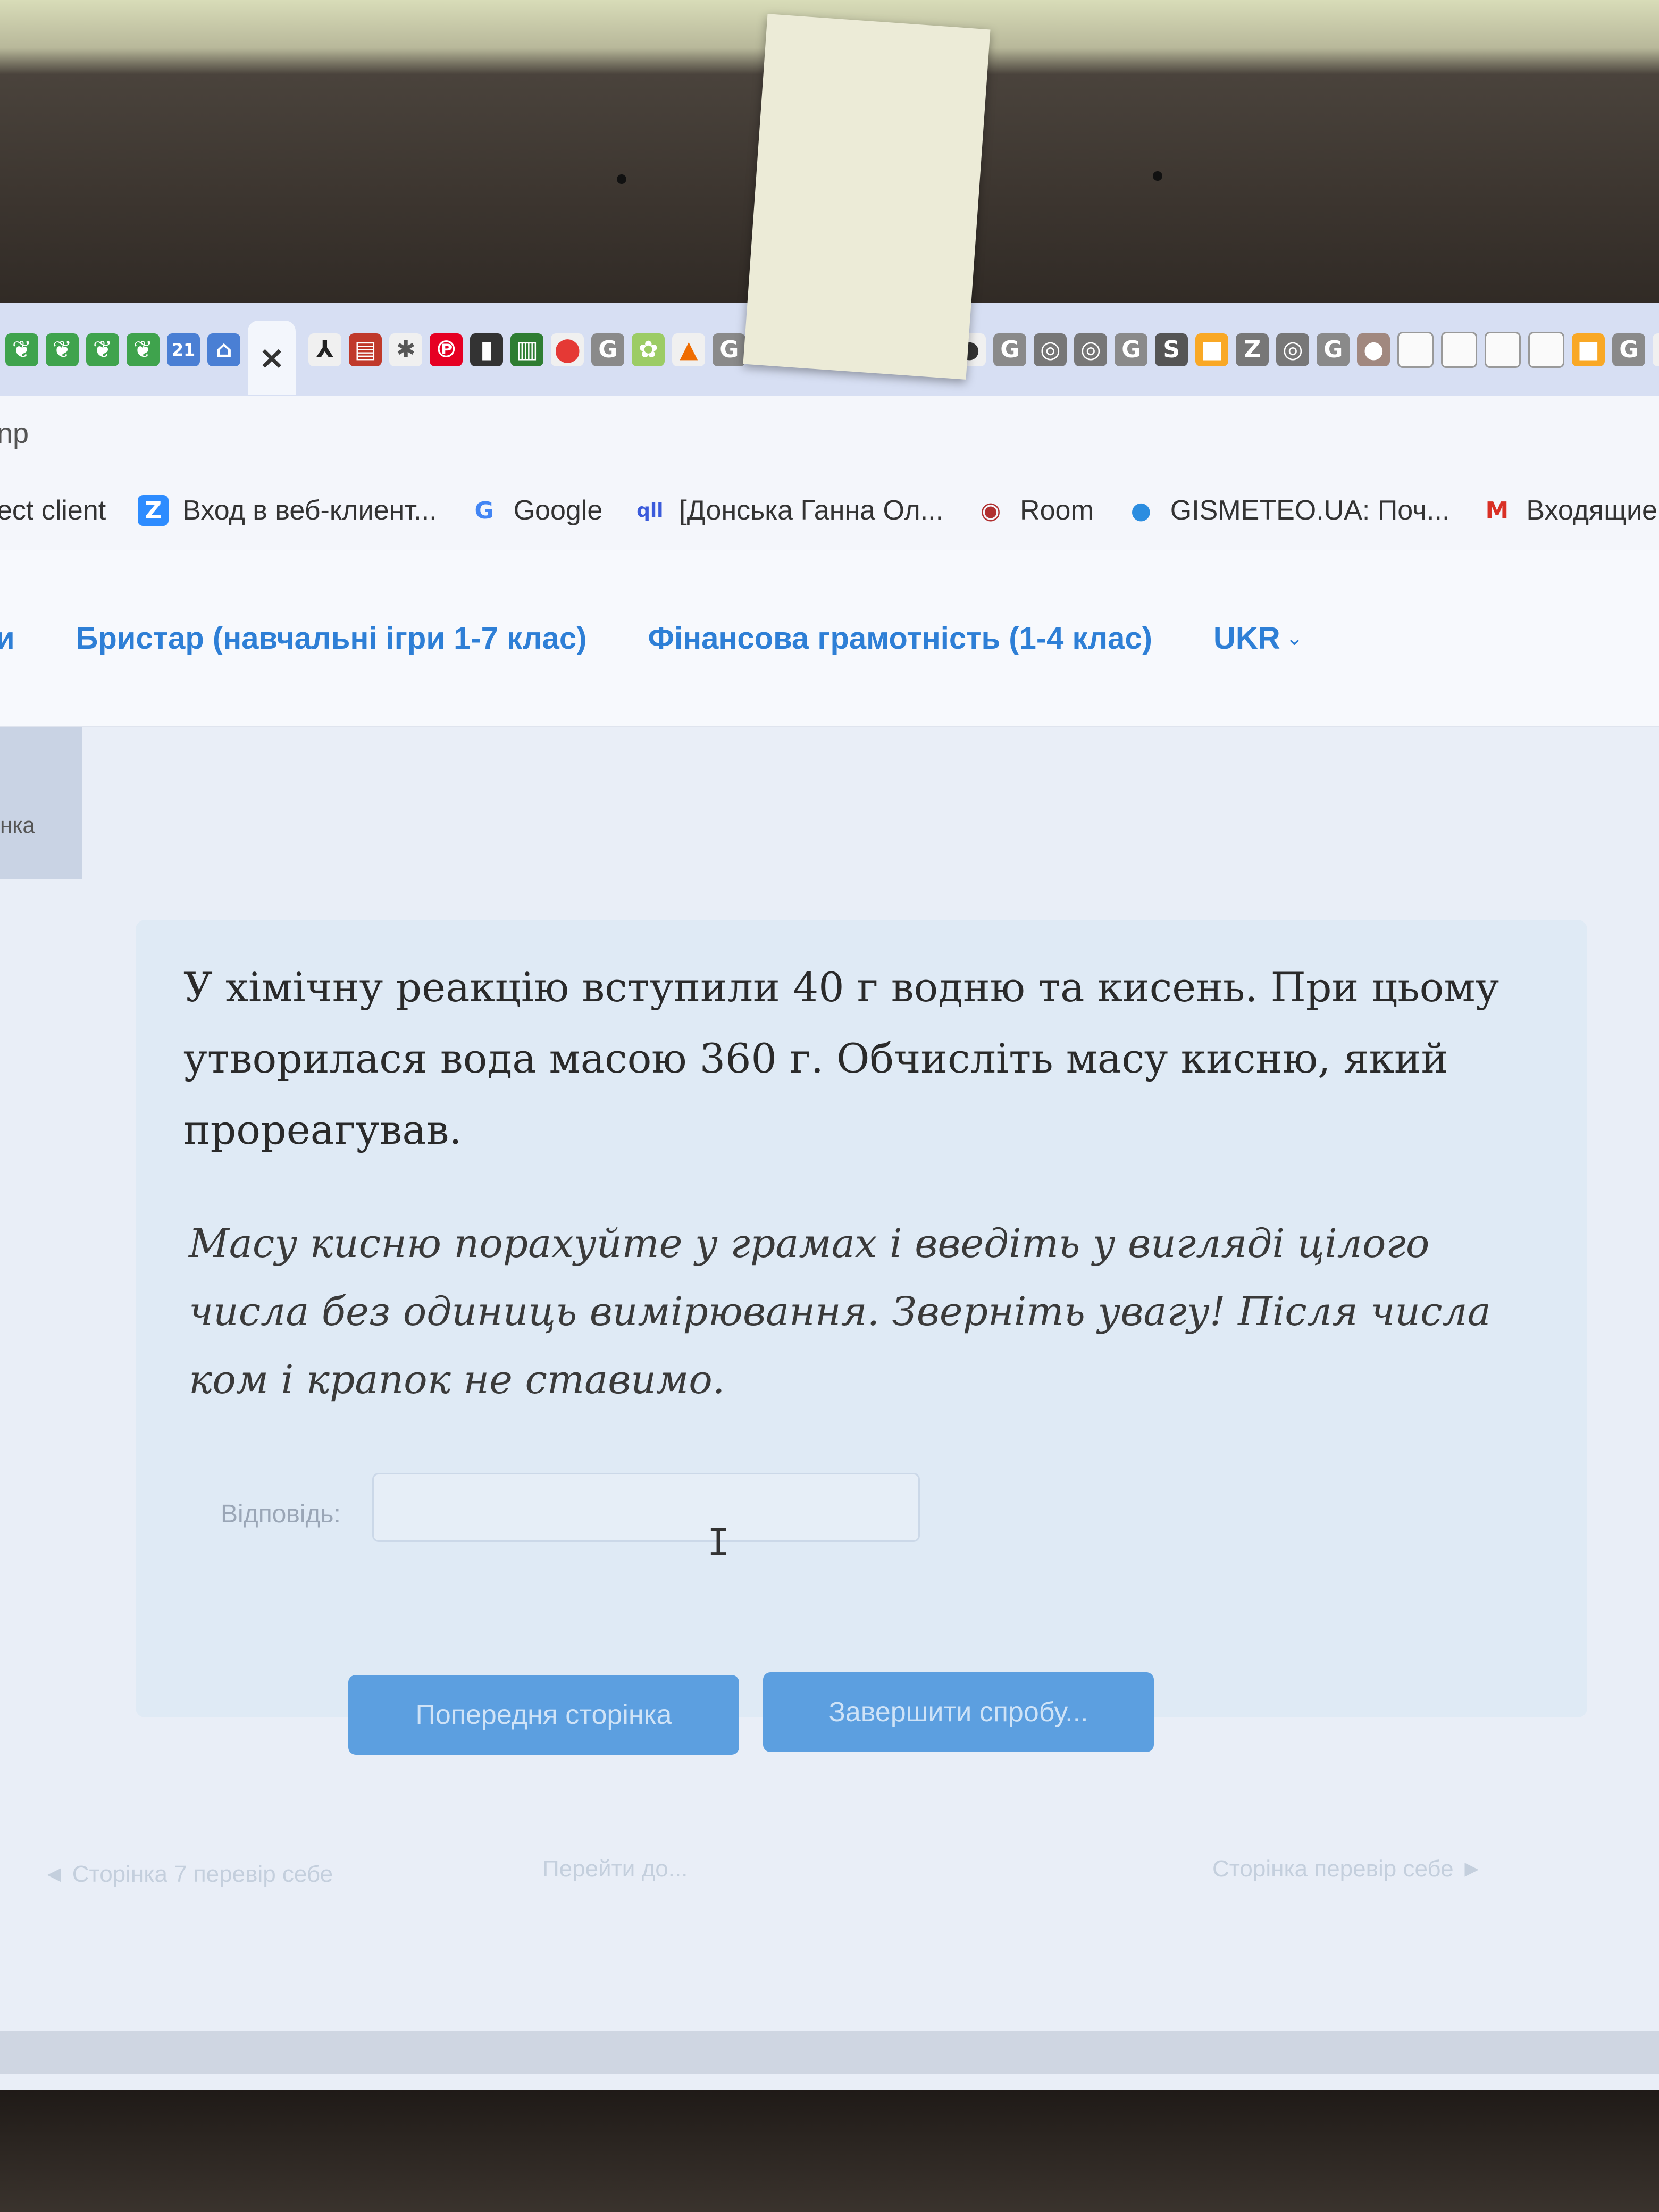 The height and width of the screenshot is (2212, 1659). I want to click on chevron-down-icon: ⌄, so click(1294, 638).